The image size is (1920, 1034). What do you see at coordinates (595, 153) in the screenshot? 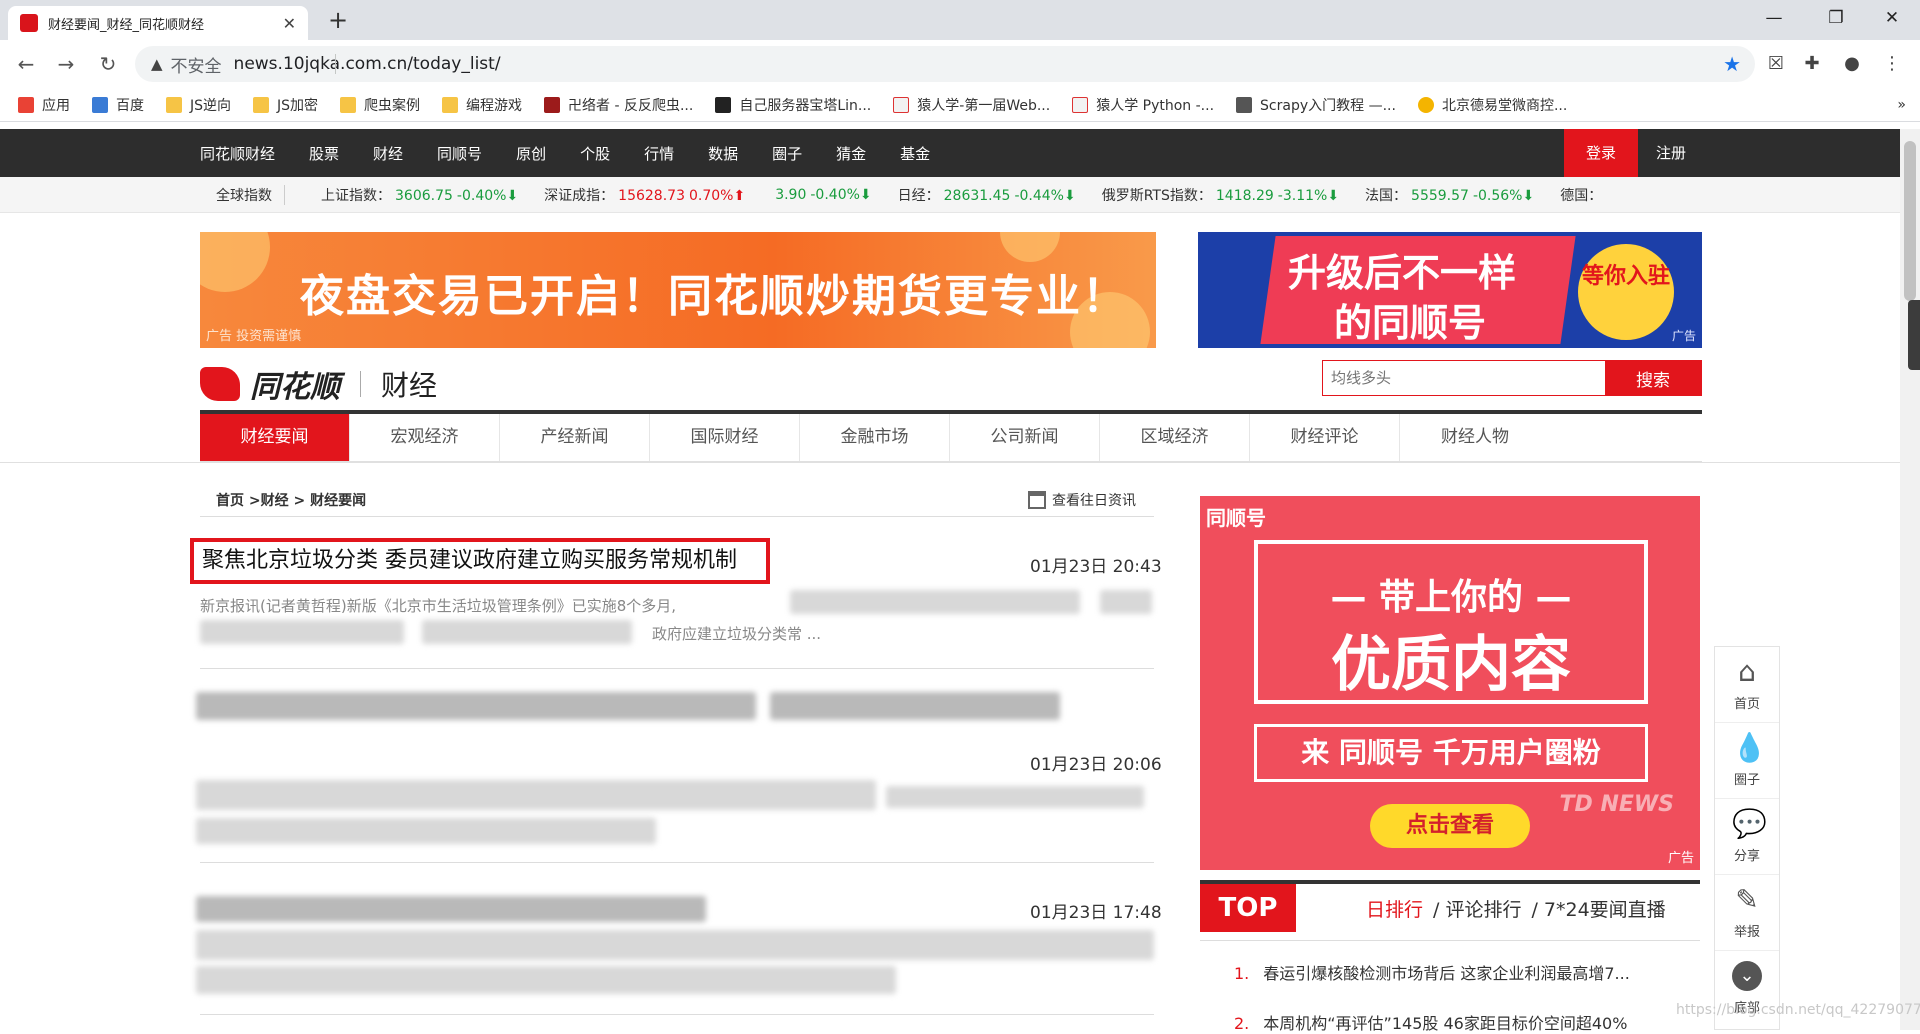
I see `nav-link: 个股` at bounding box center [595, 153].